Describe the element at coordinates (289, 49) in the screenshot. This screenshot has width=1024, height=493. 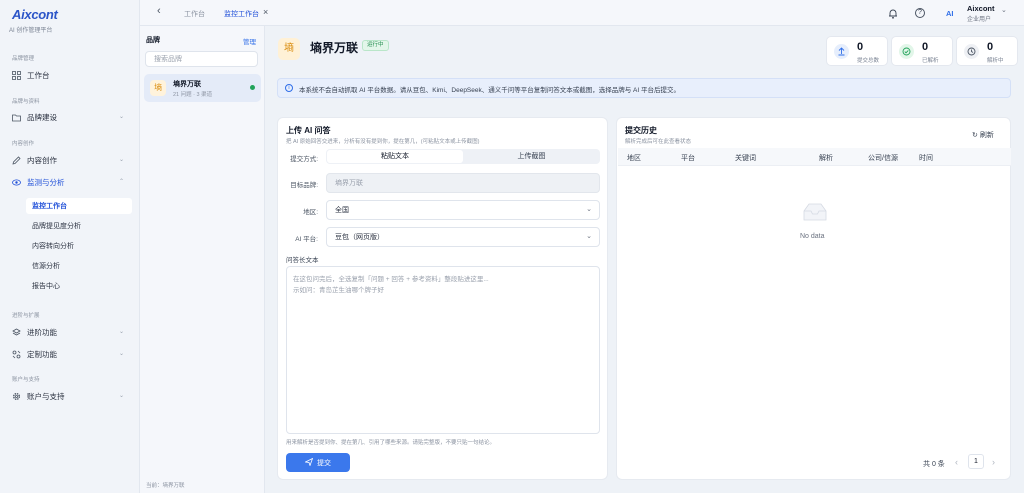
I see `header-brand-avatar: 墒` at that location.